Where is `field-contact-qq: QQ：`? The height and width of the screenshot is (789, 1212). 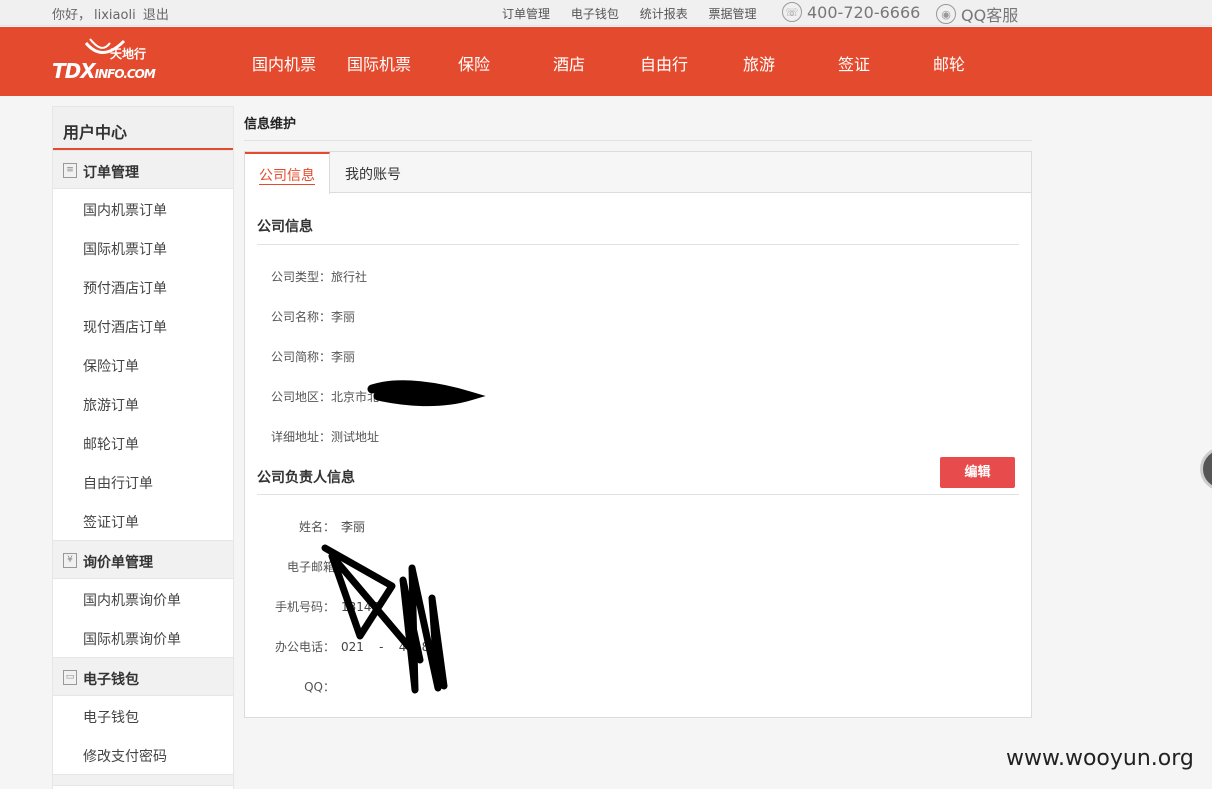
field-contact-qq: QQ： is located at coordinates (308, 686).